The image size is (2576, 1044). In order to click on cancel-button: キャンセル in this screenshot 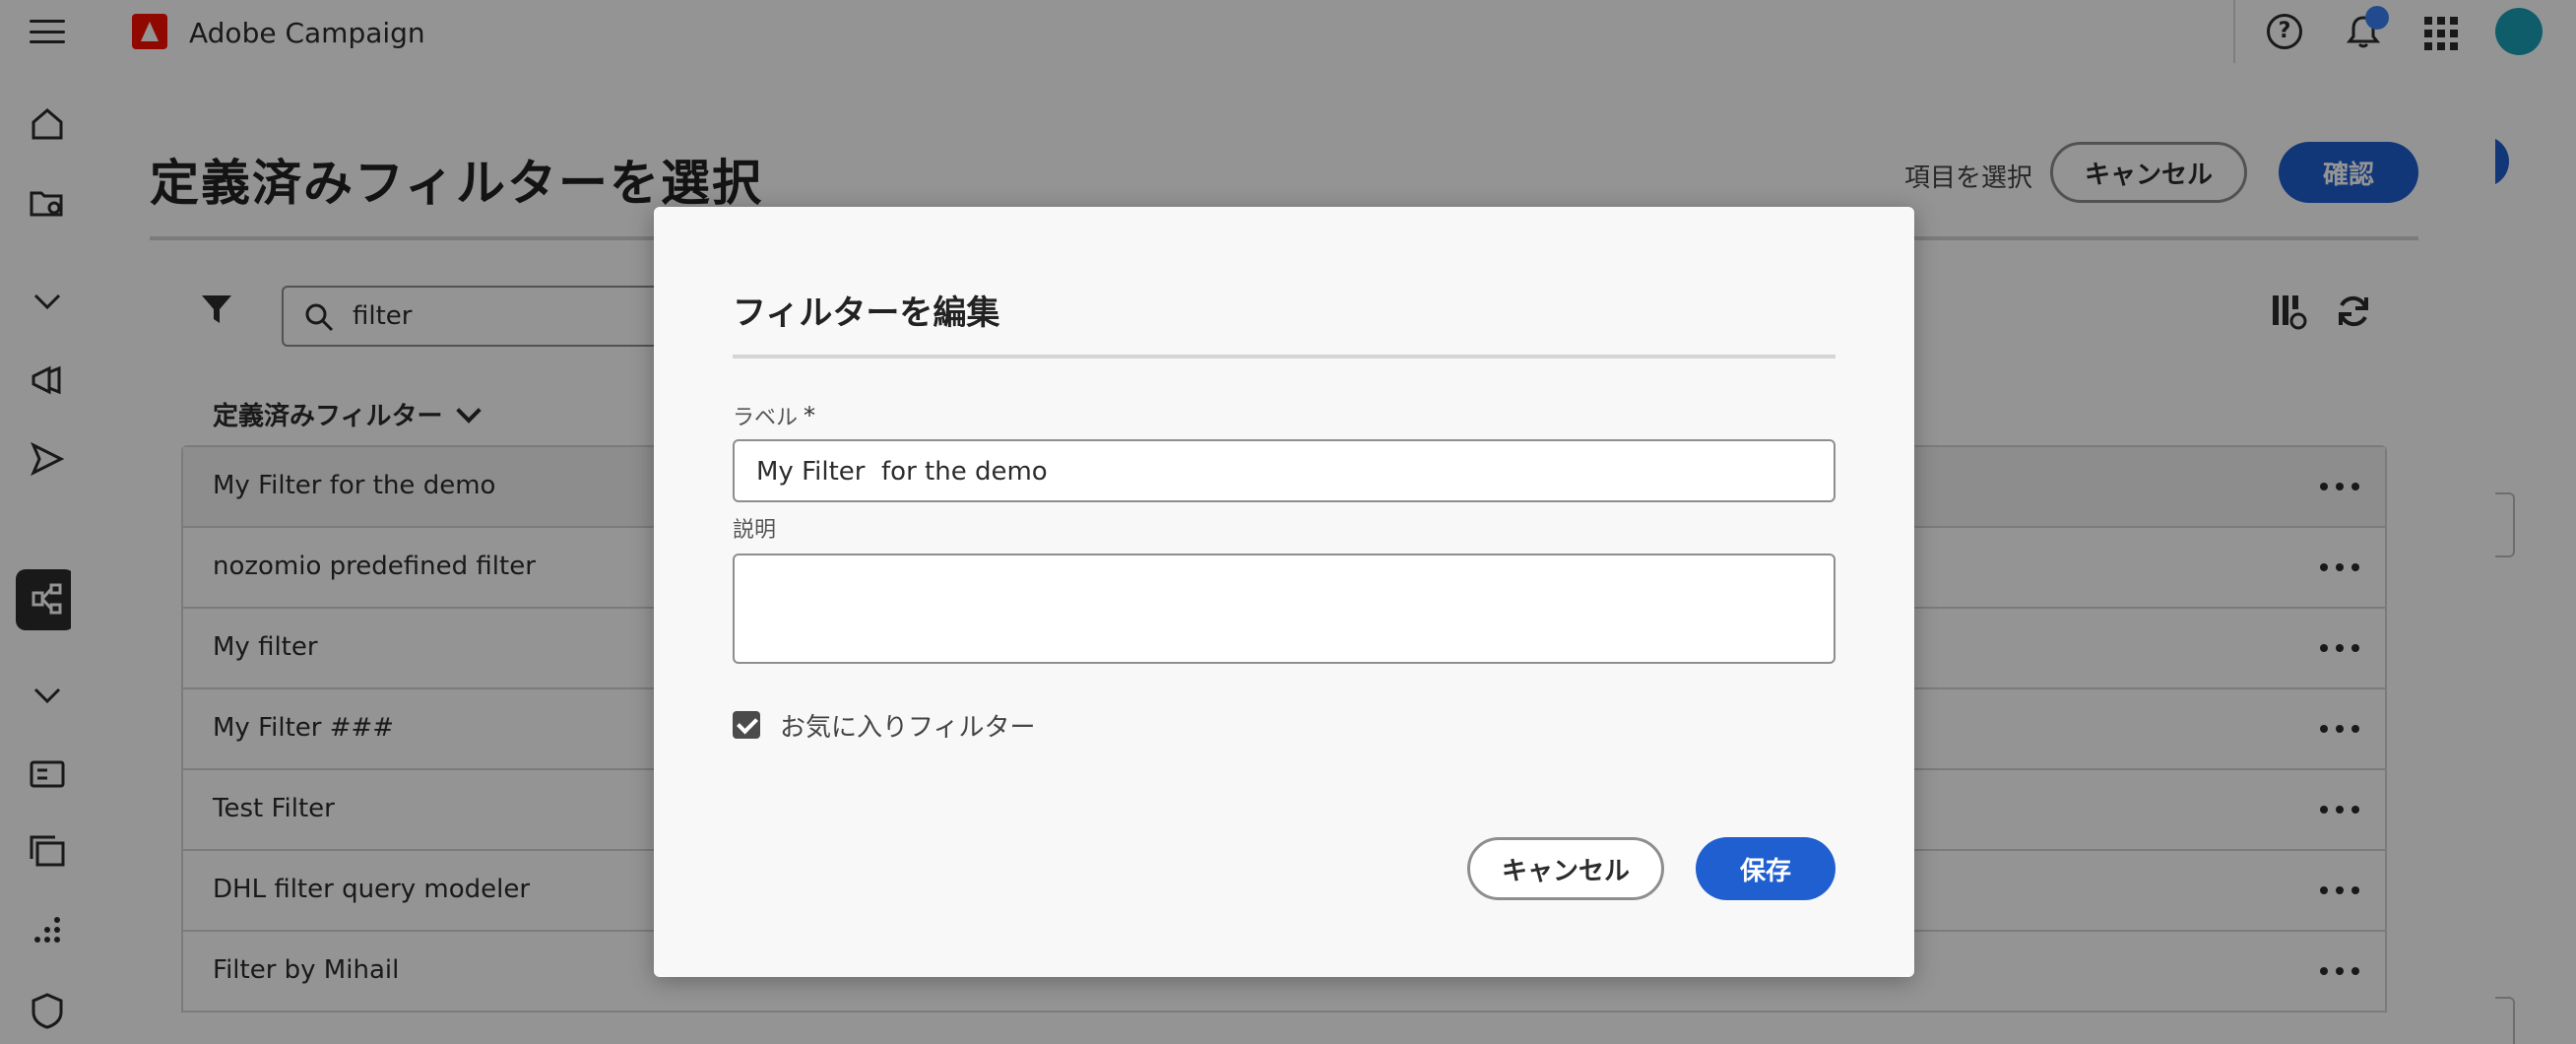, I will do `click(1565, 868)`.